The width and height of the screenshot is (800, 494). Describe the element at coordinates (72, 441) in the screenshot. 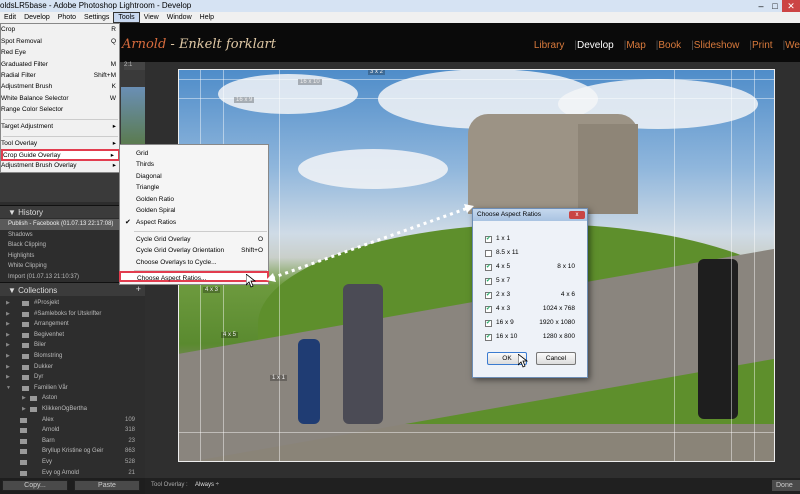

I see `collection-item: Barn 23` at that location.